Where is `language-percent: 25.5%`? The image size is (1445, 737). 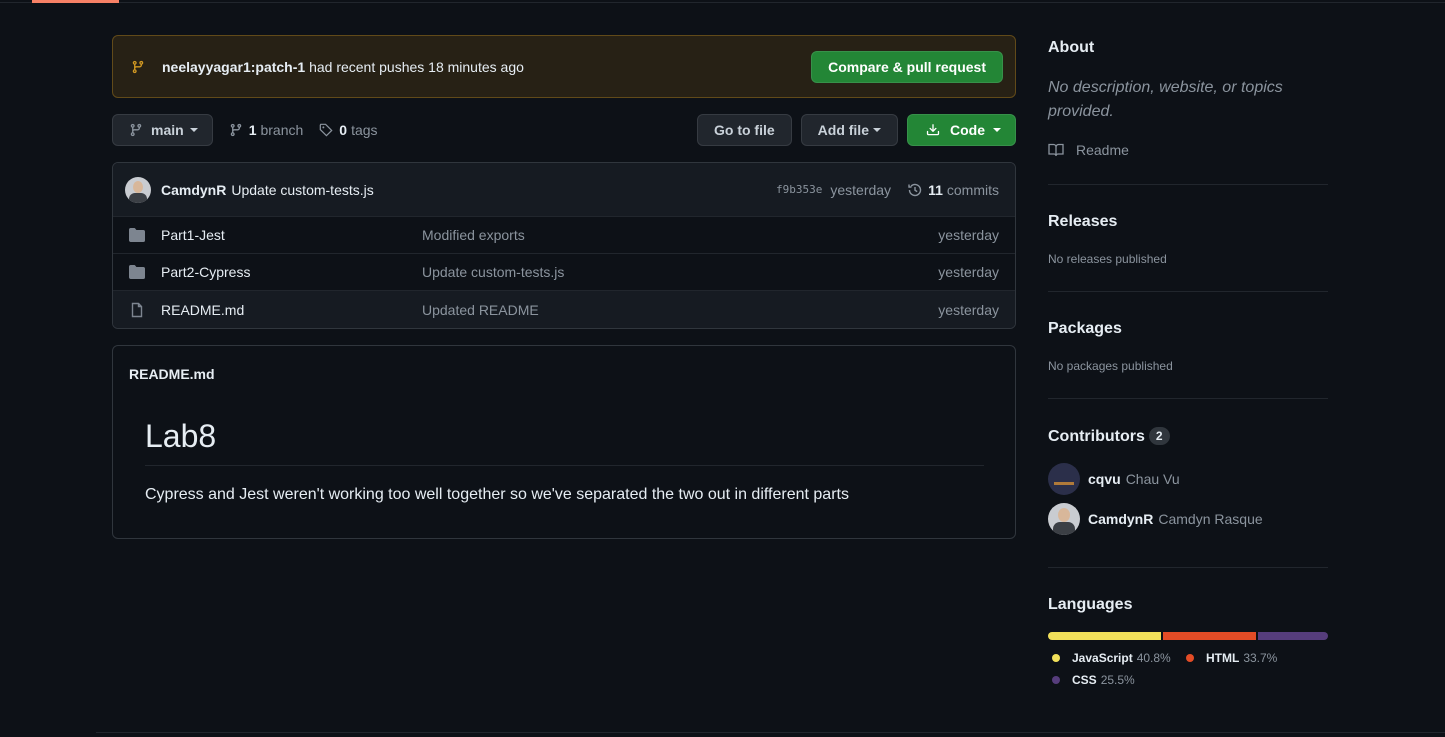
language-percent: 25.5% is located at coordinates (1117, 680).